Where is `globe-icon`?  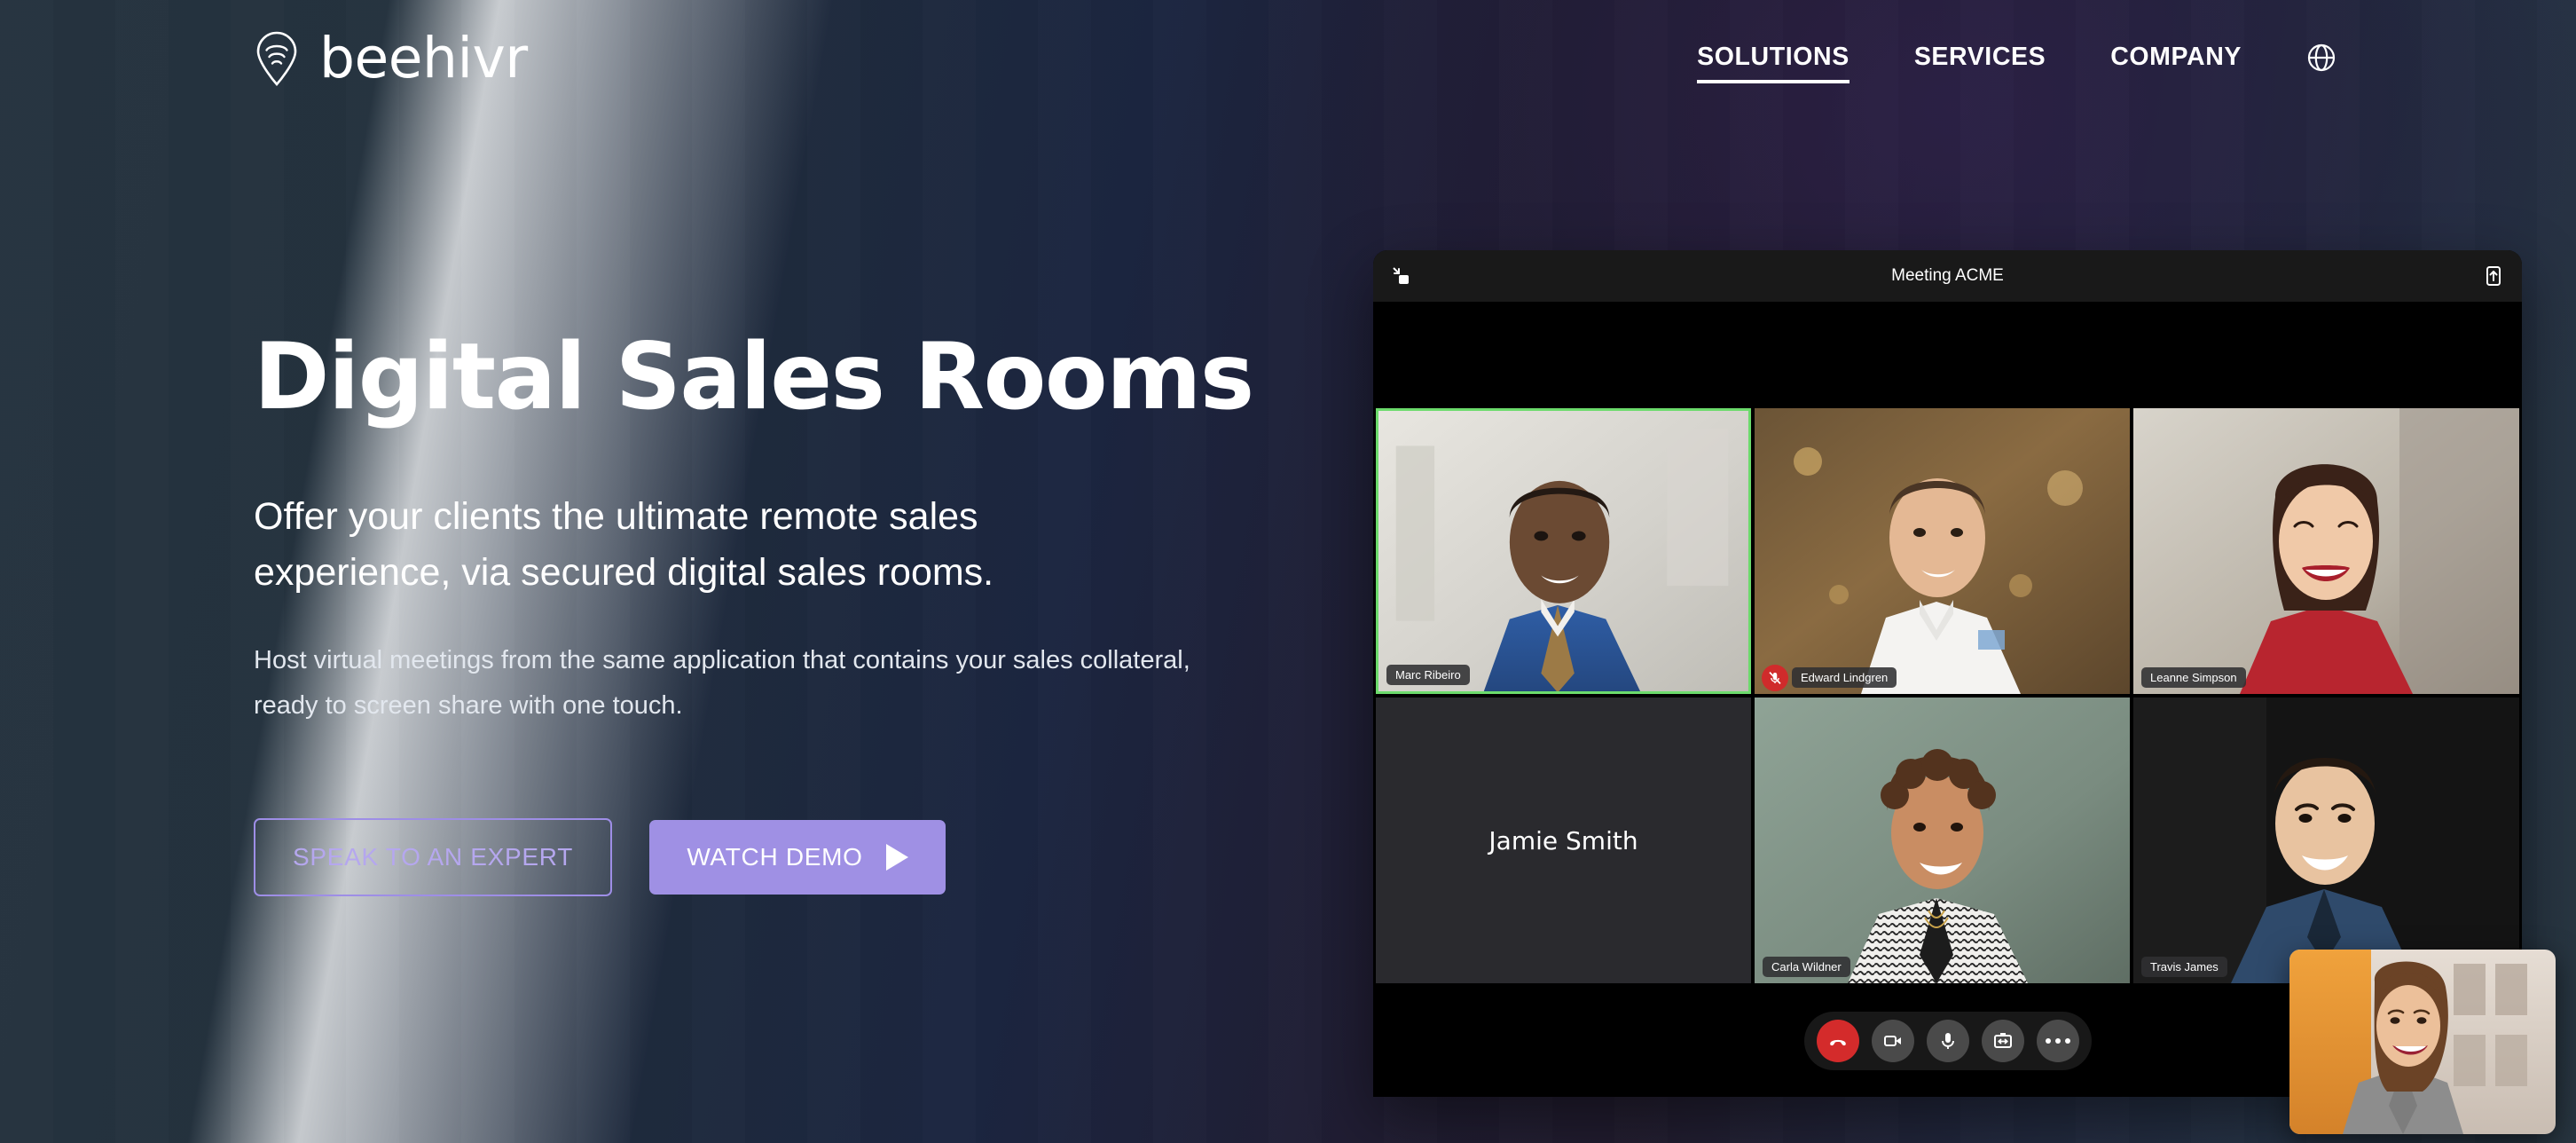 globe-icon is located at coordinates (2321, 58).